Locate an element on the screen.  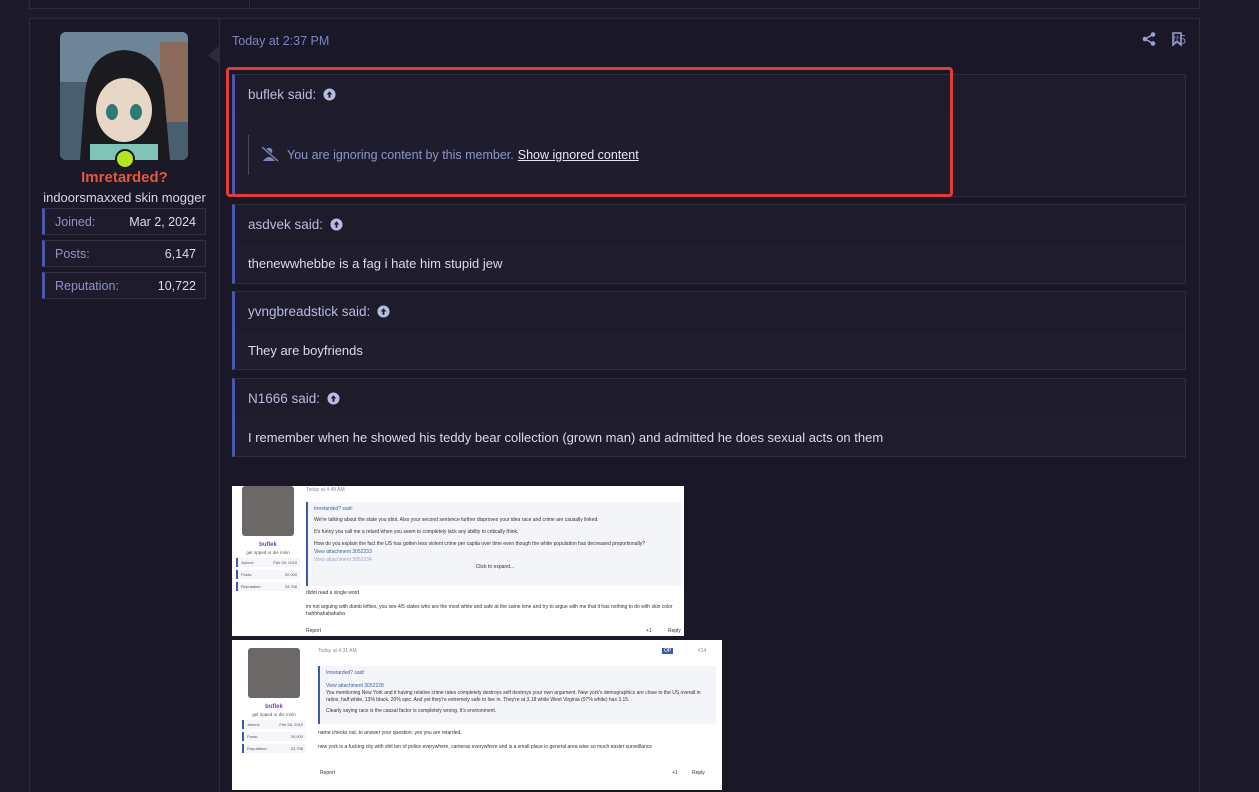
post-number: #5 is located at coordinates (1179, 40).